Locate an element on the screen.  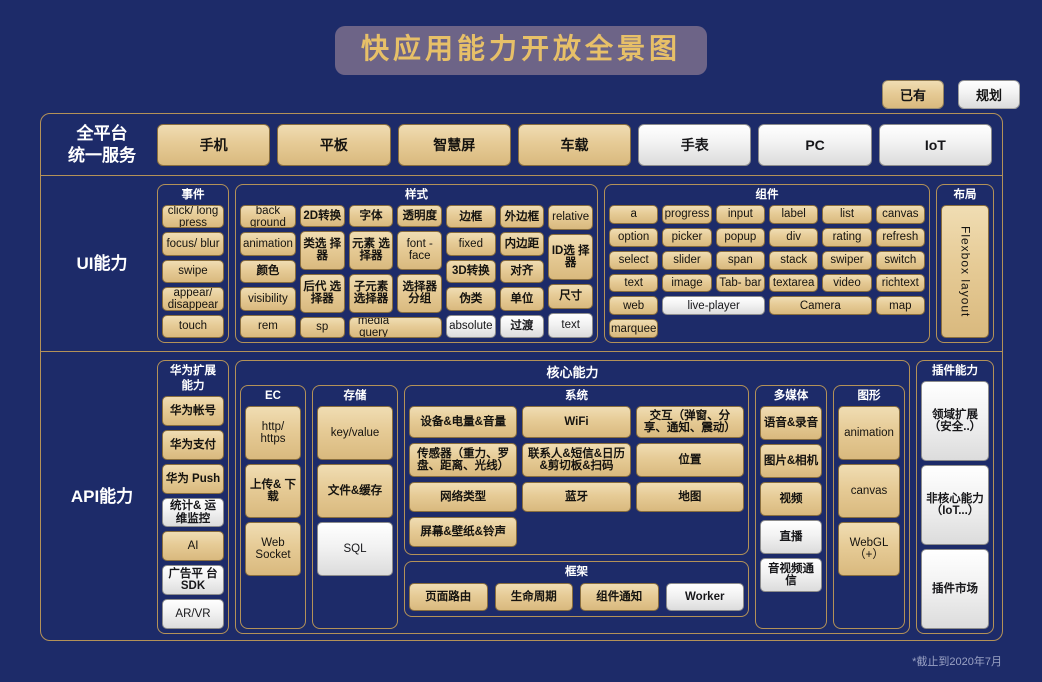
style-descendant-selector: 后代 选择器 is located at coordinates (322, 293).